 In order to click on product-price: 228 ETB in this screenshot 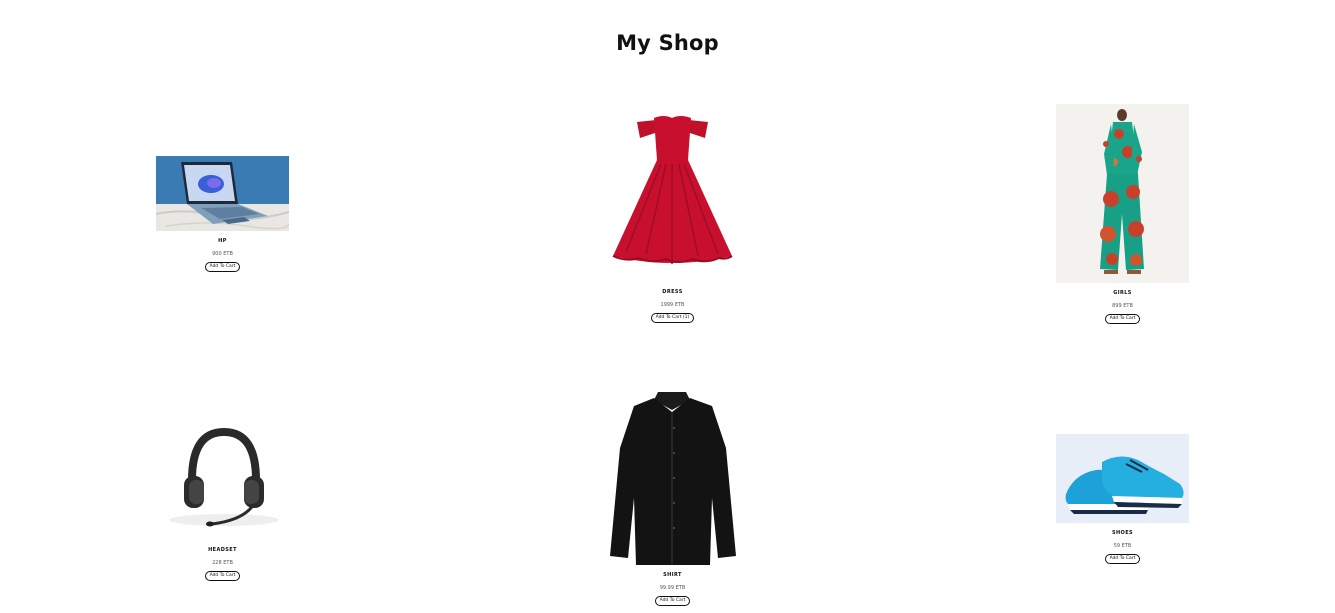, I will do `click(222, 563)`.